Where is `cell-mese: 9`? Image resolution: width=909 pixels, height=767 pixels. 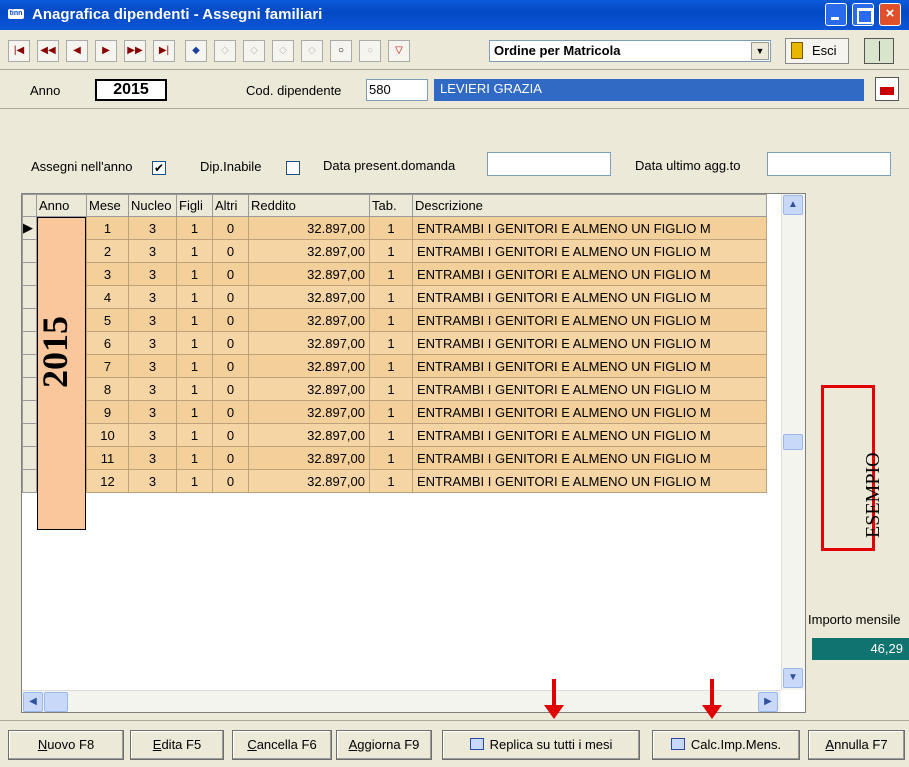 cell-mese: 9 is located at coordinates (107, 412).